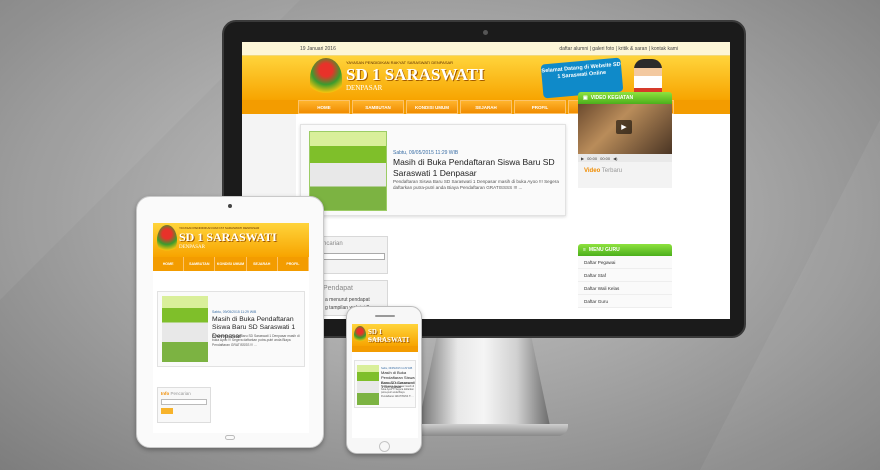  What do you see at coordinates (625, 158) in the screenshot?
I see `video-controls: ▶ 00:00 00:00 ◀)` at bounding box center [625, 158].